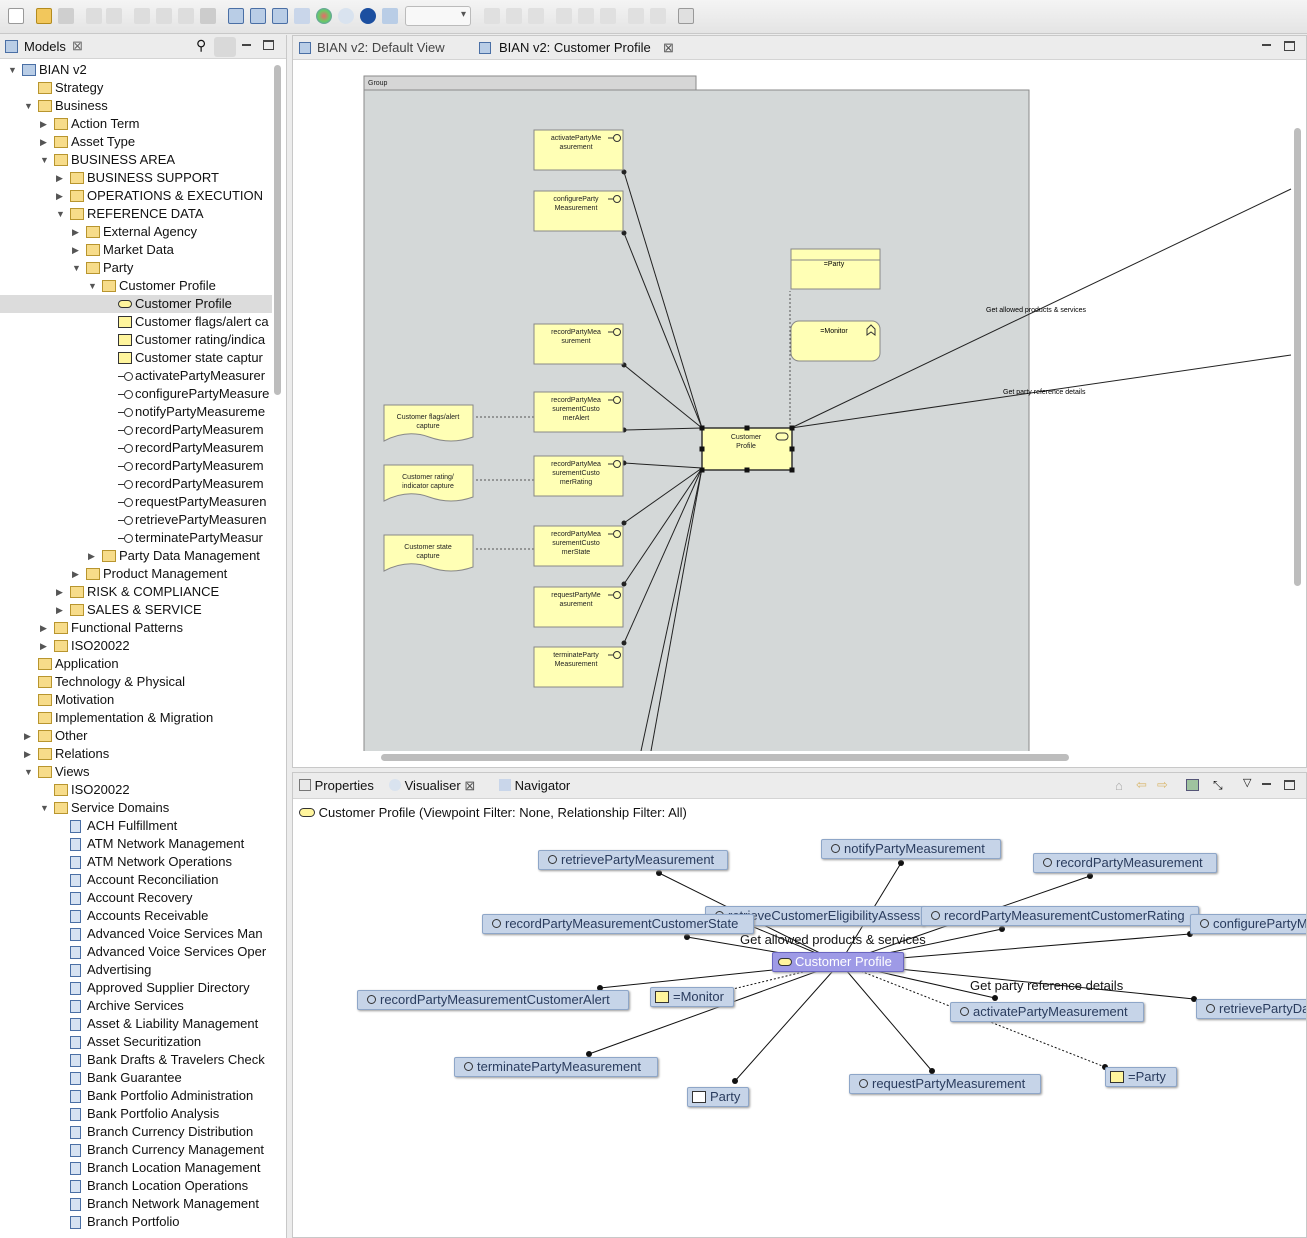 The height and width of the screenshot is (1238, 1307). Describe the element at coordinates (136, 862) in the screenshot. I see `tree-item: ATM Network Operations` at that location.